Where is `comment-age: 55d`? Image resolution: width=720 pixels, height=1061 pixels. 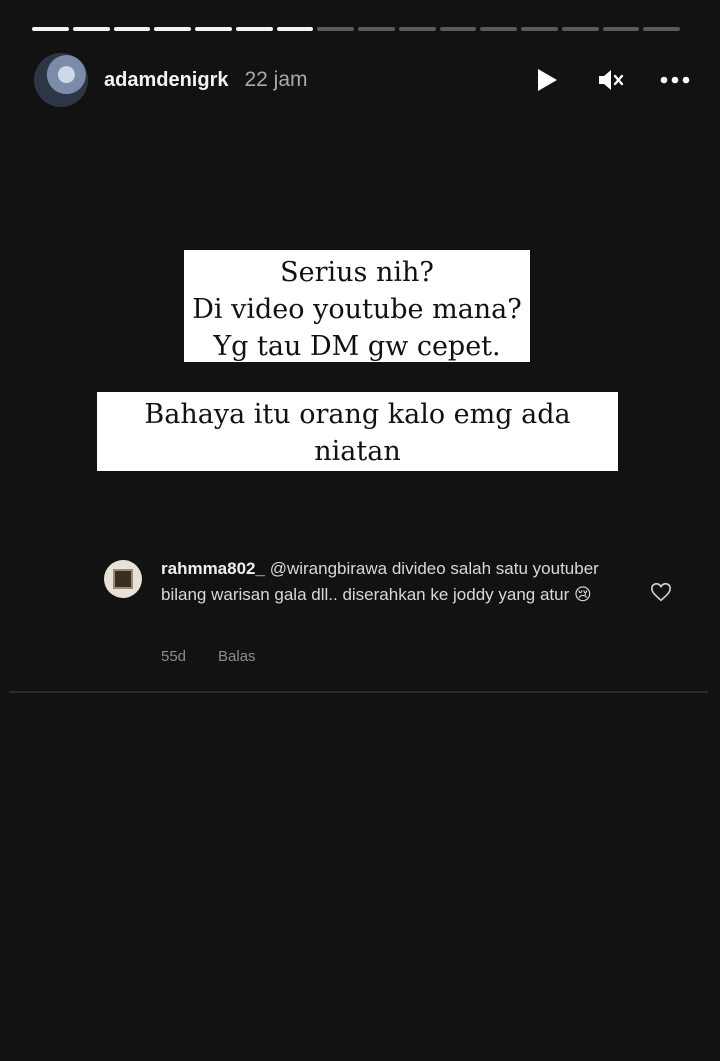 comment-age: 55d is located at coordinates (174, 656).